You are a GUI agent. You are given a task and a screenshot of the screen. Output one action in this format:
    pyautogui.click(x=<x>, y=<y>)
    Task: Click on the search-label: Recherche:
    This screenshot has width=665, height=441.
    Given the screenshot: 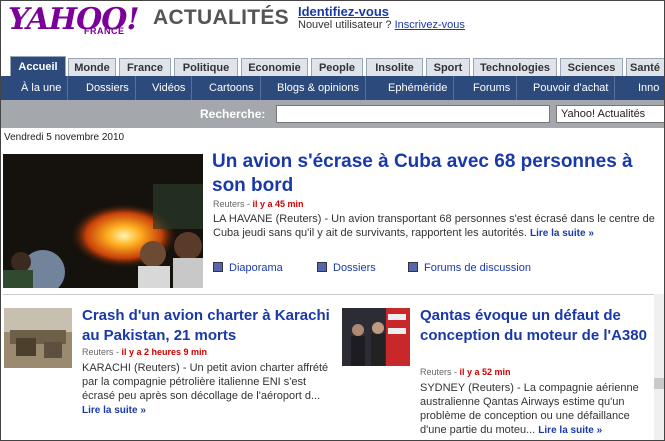 What is the action you would take?
    pyautogui.click(x=233, y=114)
    